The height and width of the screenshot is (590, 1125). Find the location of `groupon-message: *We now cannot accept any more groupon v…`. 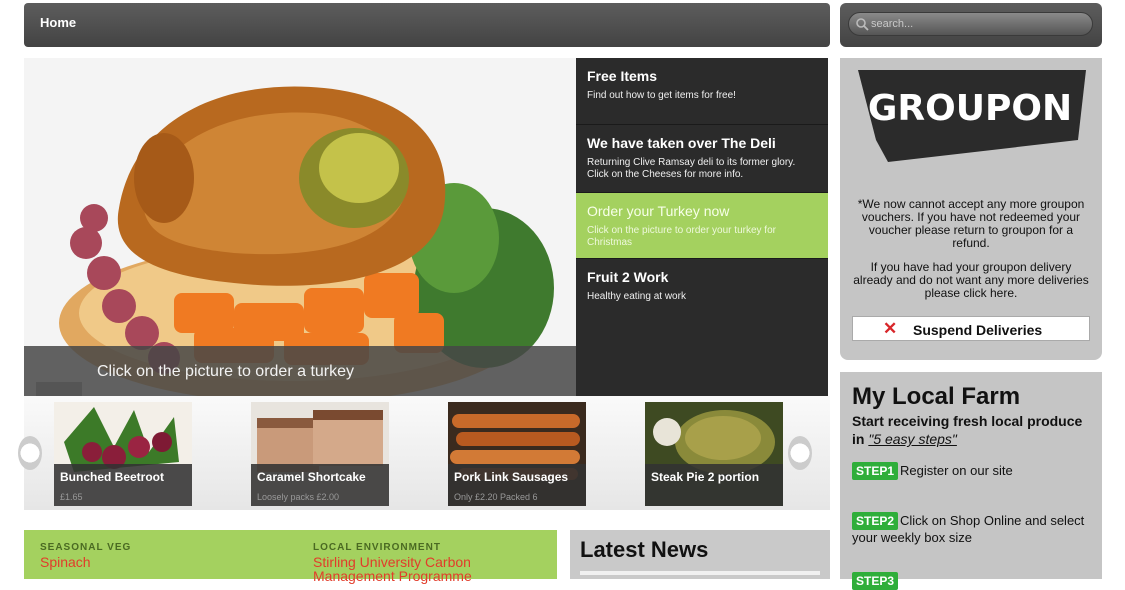

groupon-message: *We now cannot accept any more groupon v… is located at coordinates (971, 254).